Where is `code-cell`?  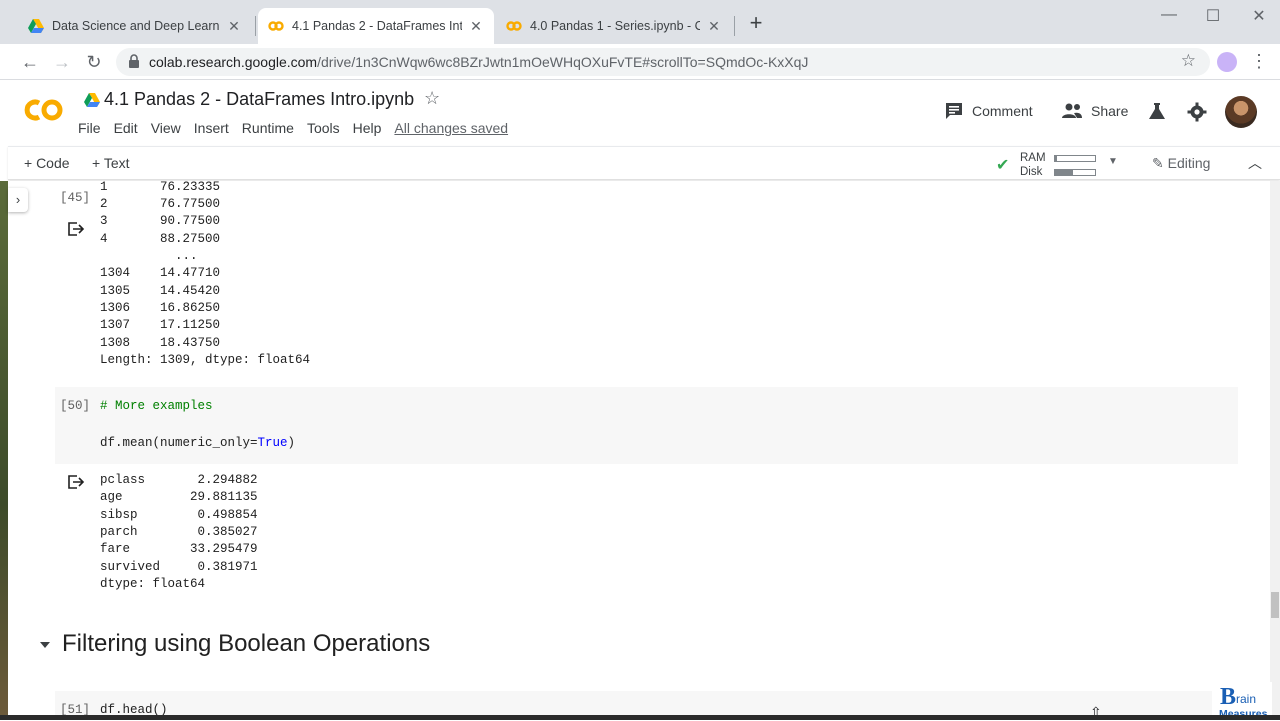 code-cell is located at coordinates (646, 425).